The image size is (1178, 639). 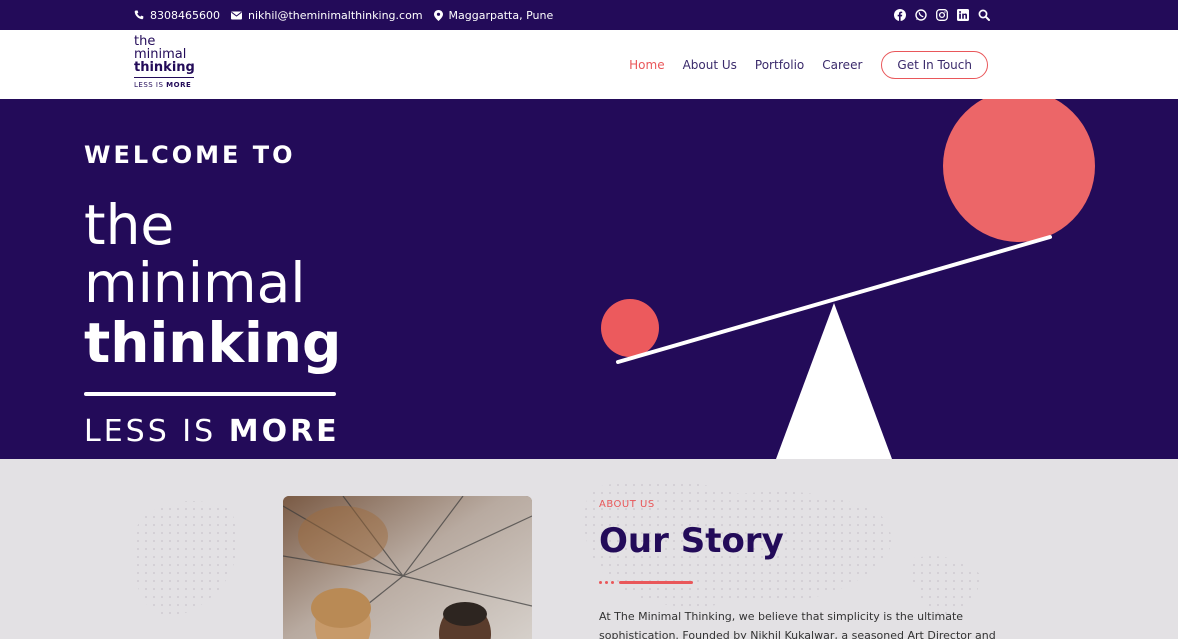 What do you see at coordinates (210, 394) in the screenshot?
I see `hero-underline` at bounding box center [210, 394].